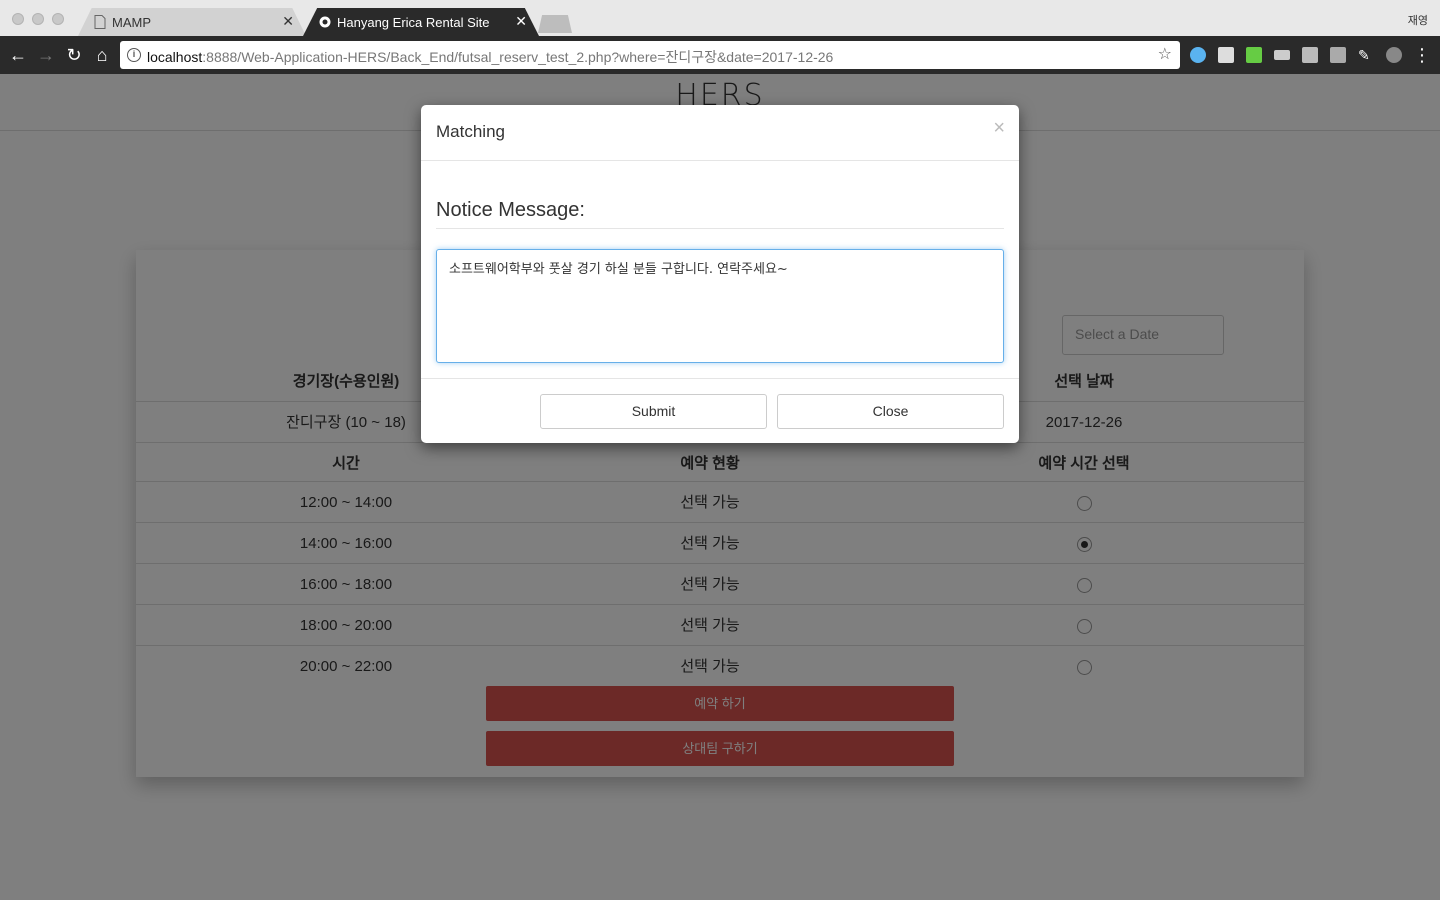  What do you see at coordinates (1198, 55) in the screenshot?
I see `extension-diamond-icon` at bounding box center [1198, 55].